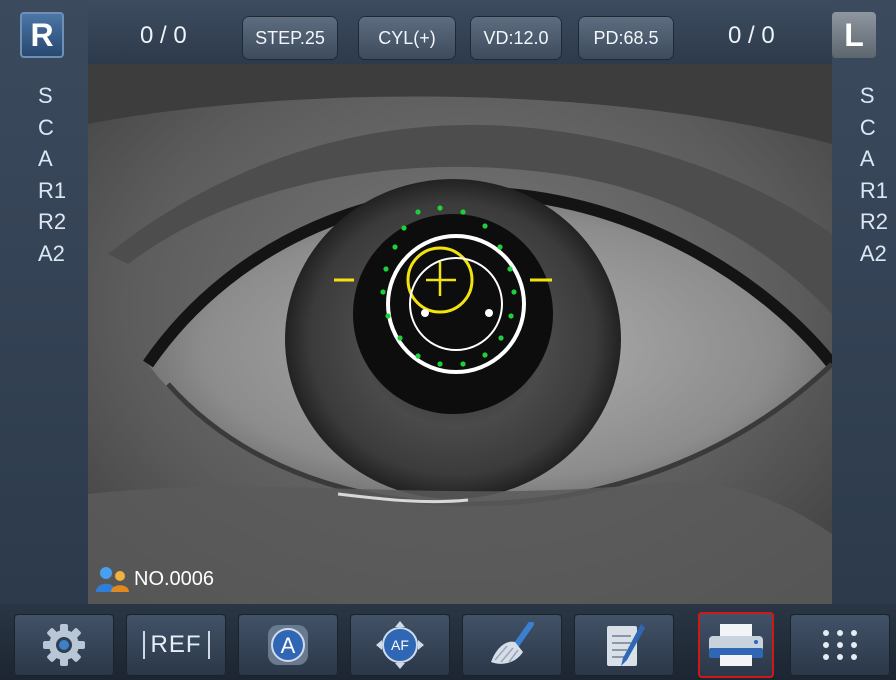 The image size is (896, 680). I want to click on af-button: AF, so click(400, 645).